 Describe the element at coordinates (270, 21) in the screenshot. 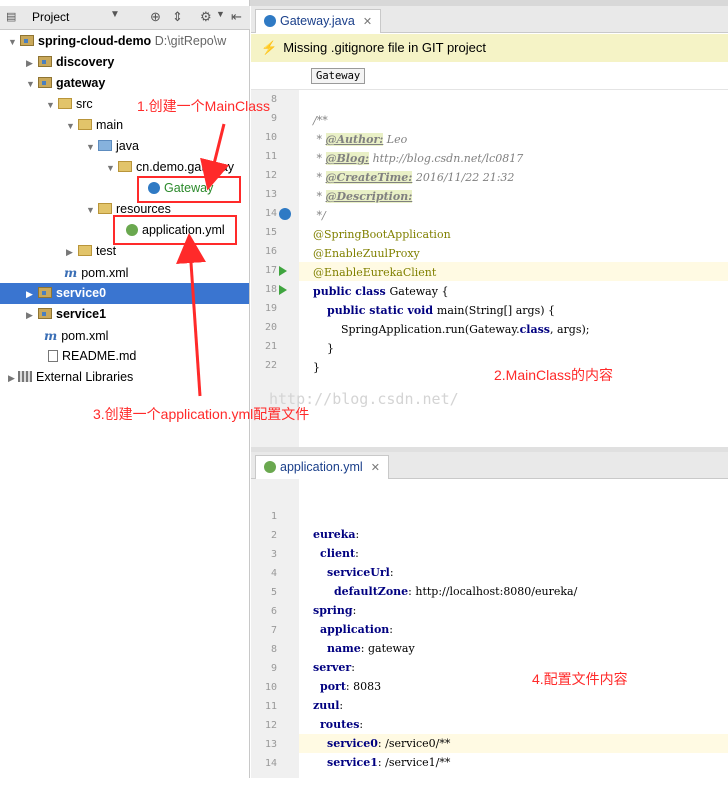

I see `class-icon` at that location.